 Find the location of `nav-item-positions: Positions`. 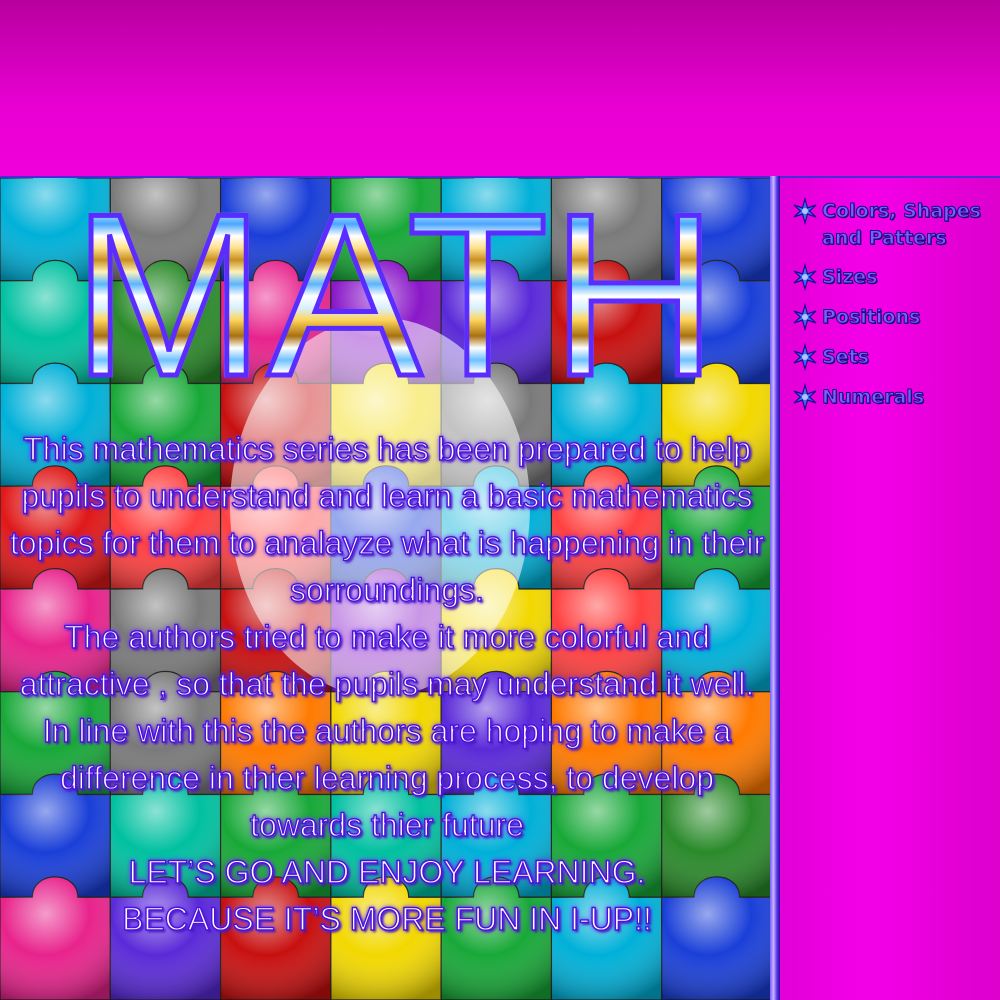

nav-item-positions: Positions is located at coordinates (894, 317).